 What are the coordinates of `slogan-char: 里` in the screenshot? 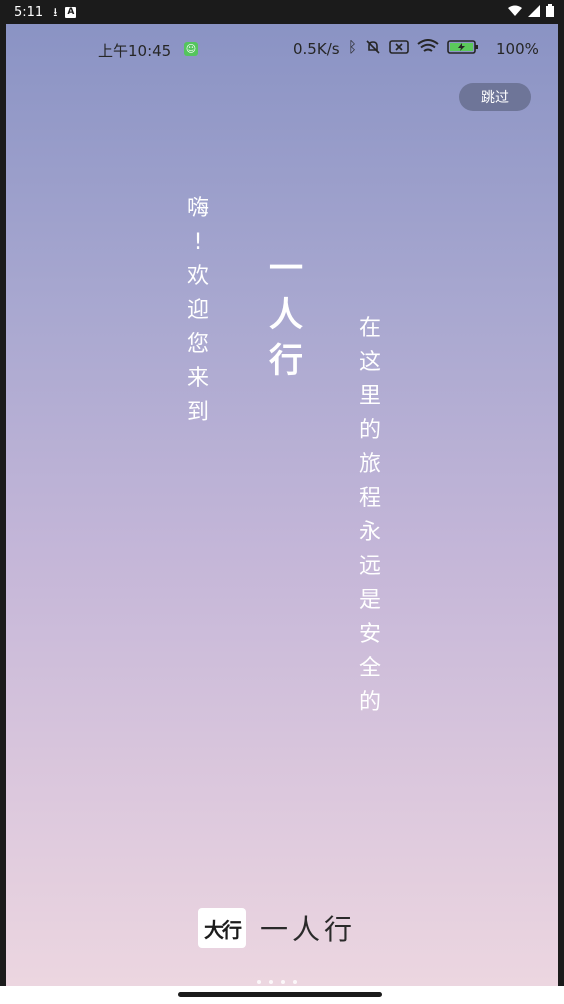 It's located at (369, 396).